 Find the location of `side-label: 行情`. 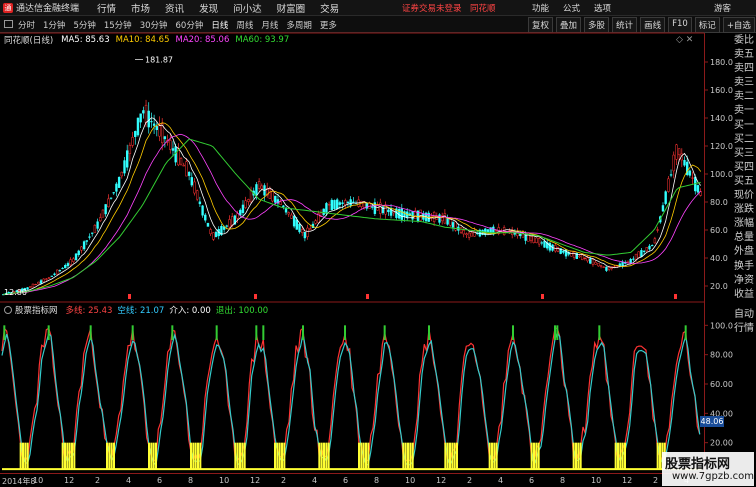

side-label: 行情 is located at coordinates (745, 329).